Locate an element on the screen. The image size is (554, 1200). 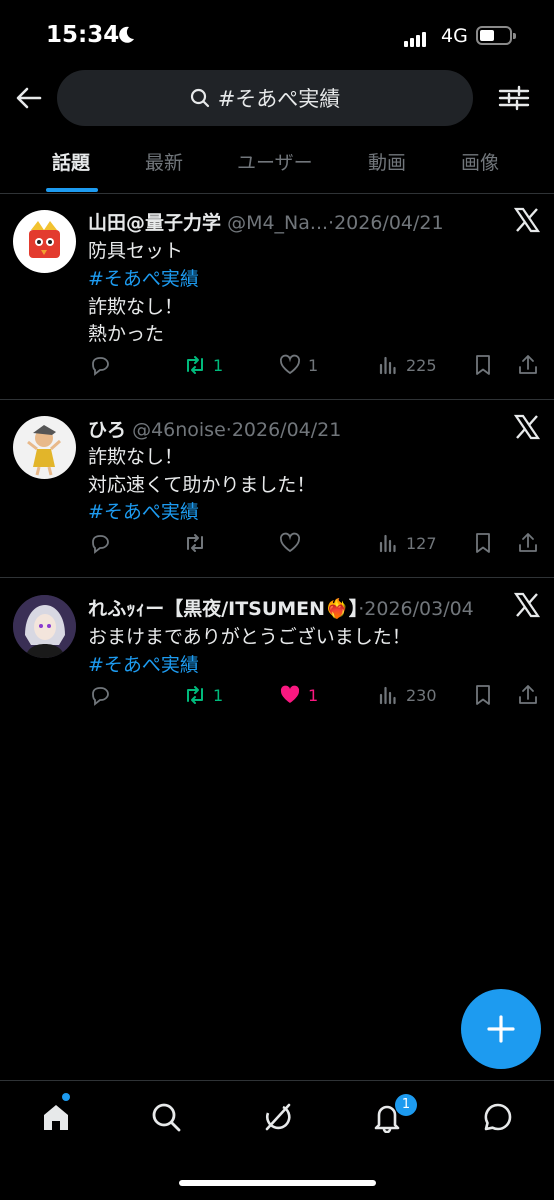
status-time: 15:34 is located at coordinates (83, 35).